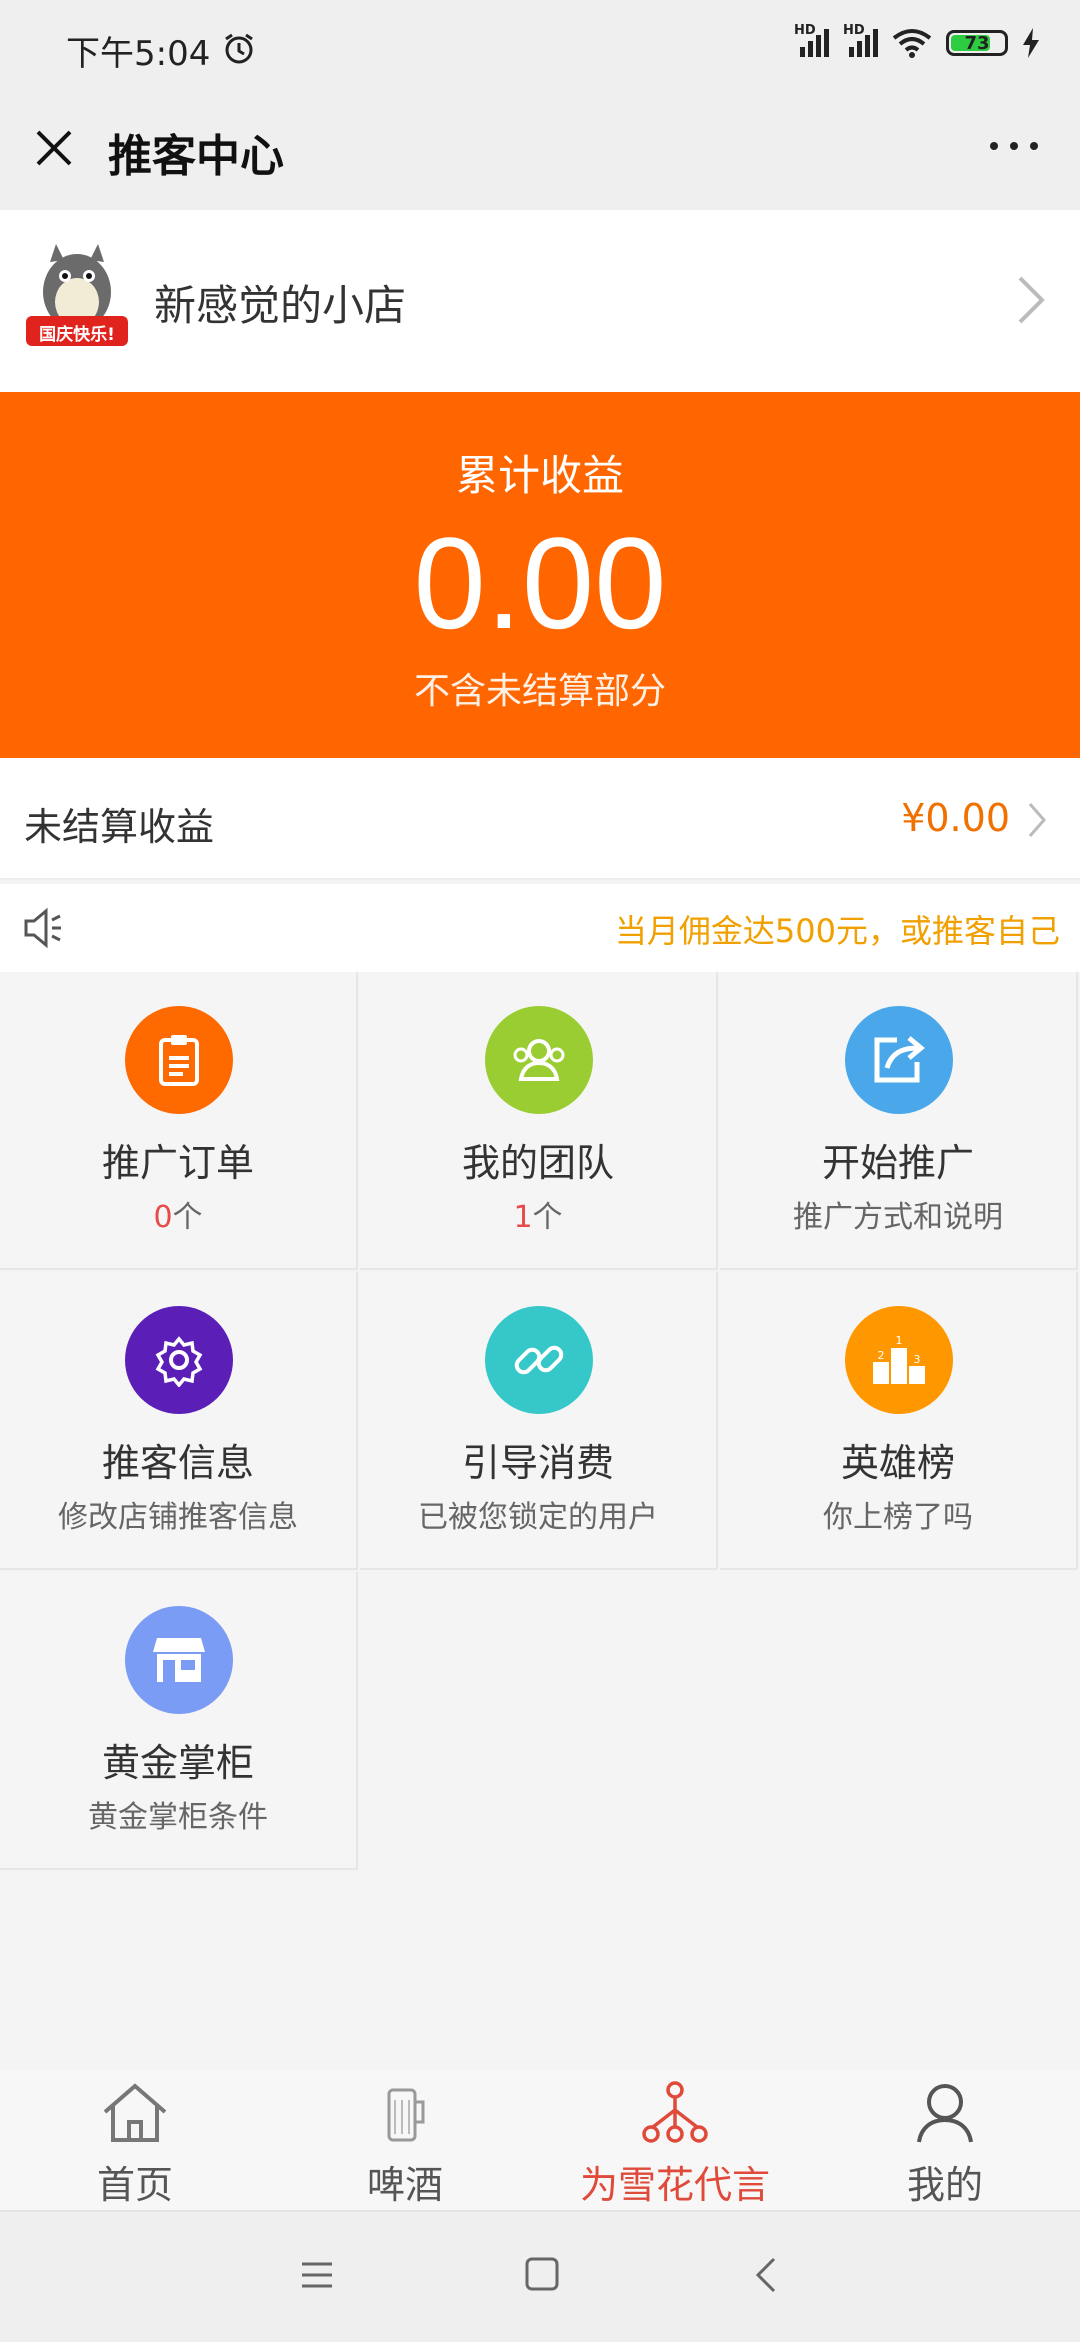 The image size is (1080, 2342). I want to click on grid-item-start-promo: 开始推广 推广方式和说明, so click(899, 1121).